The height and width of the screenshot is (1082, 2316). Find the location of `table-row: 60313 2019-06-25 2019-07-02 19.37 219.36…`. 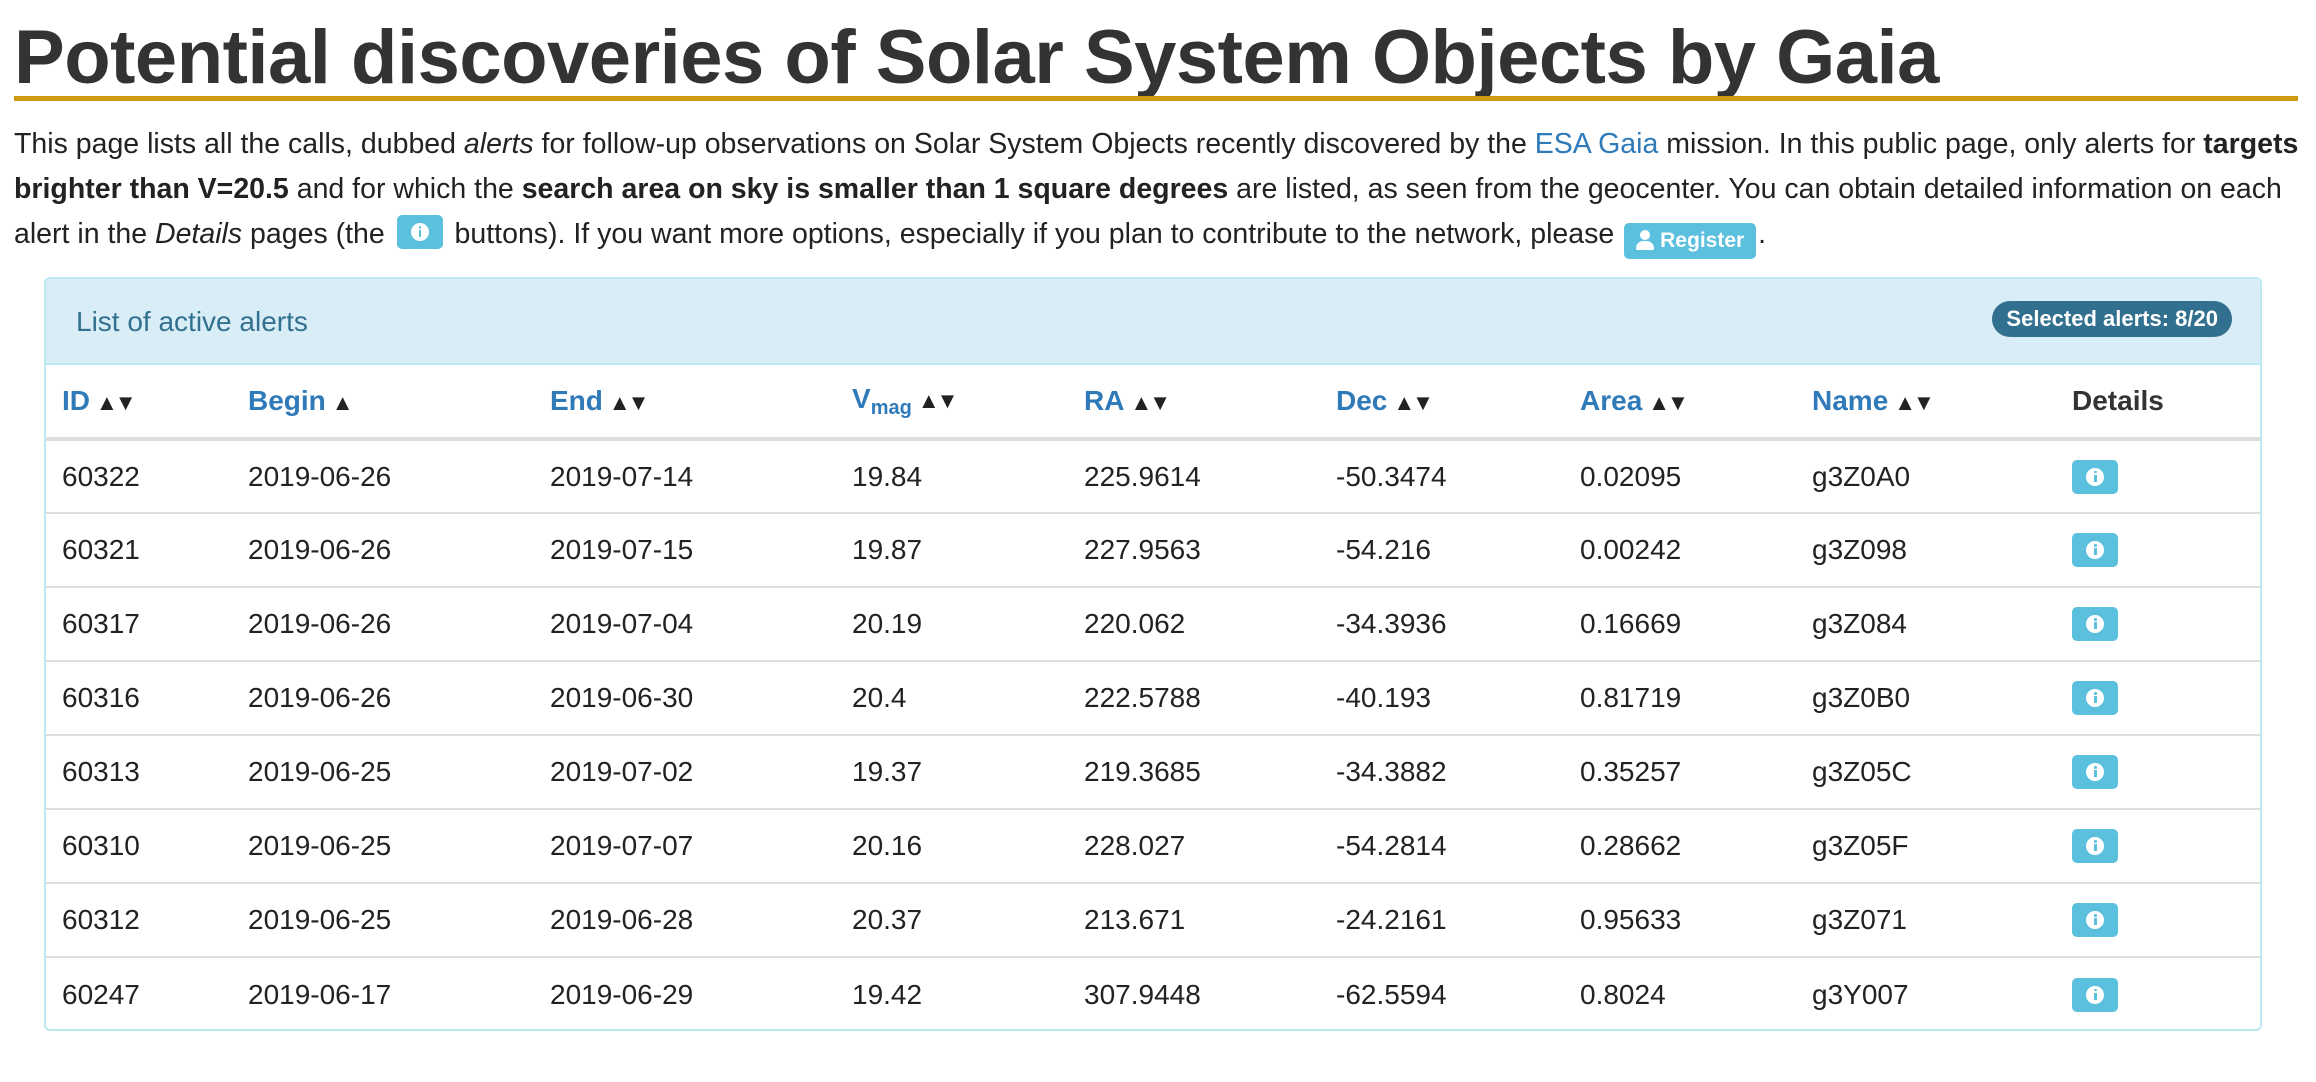

table-row: 60313 2019-06-25 2019-07-02 19.37 219.36… is located at coordinates (1153, 771).